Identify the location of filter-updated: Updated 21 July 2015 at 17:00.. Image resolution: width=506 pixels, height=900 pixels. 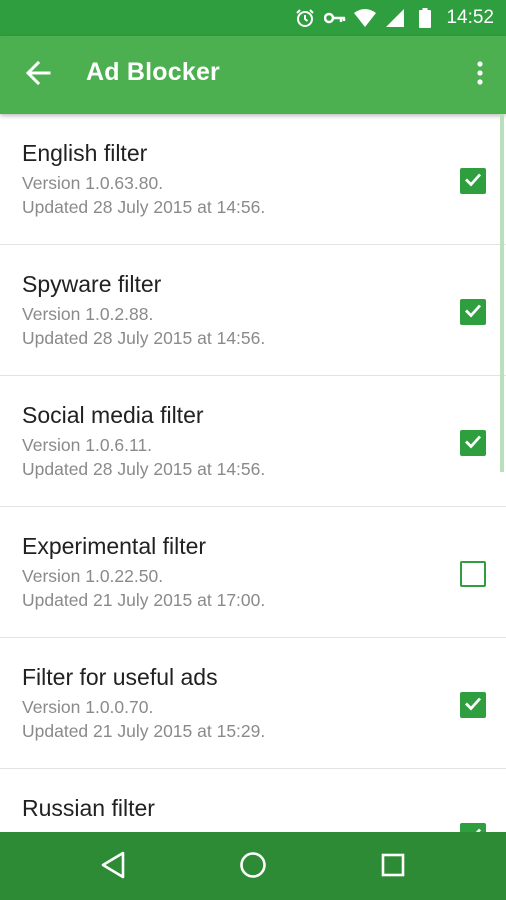
(144, 600).